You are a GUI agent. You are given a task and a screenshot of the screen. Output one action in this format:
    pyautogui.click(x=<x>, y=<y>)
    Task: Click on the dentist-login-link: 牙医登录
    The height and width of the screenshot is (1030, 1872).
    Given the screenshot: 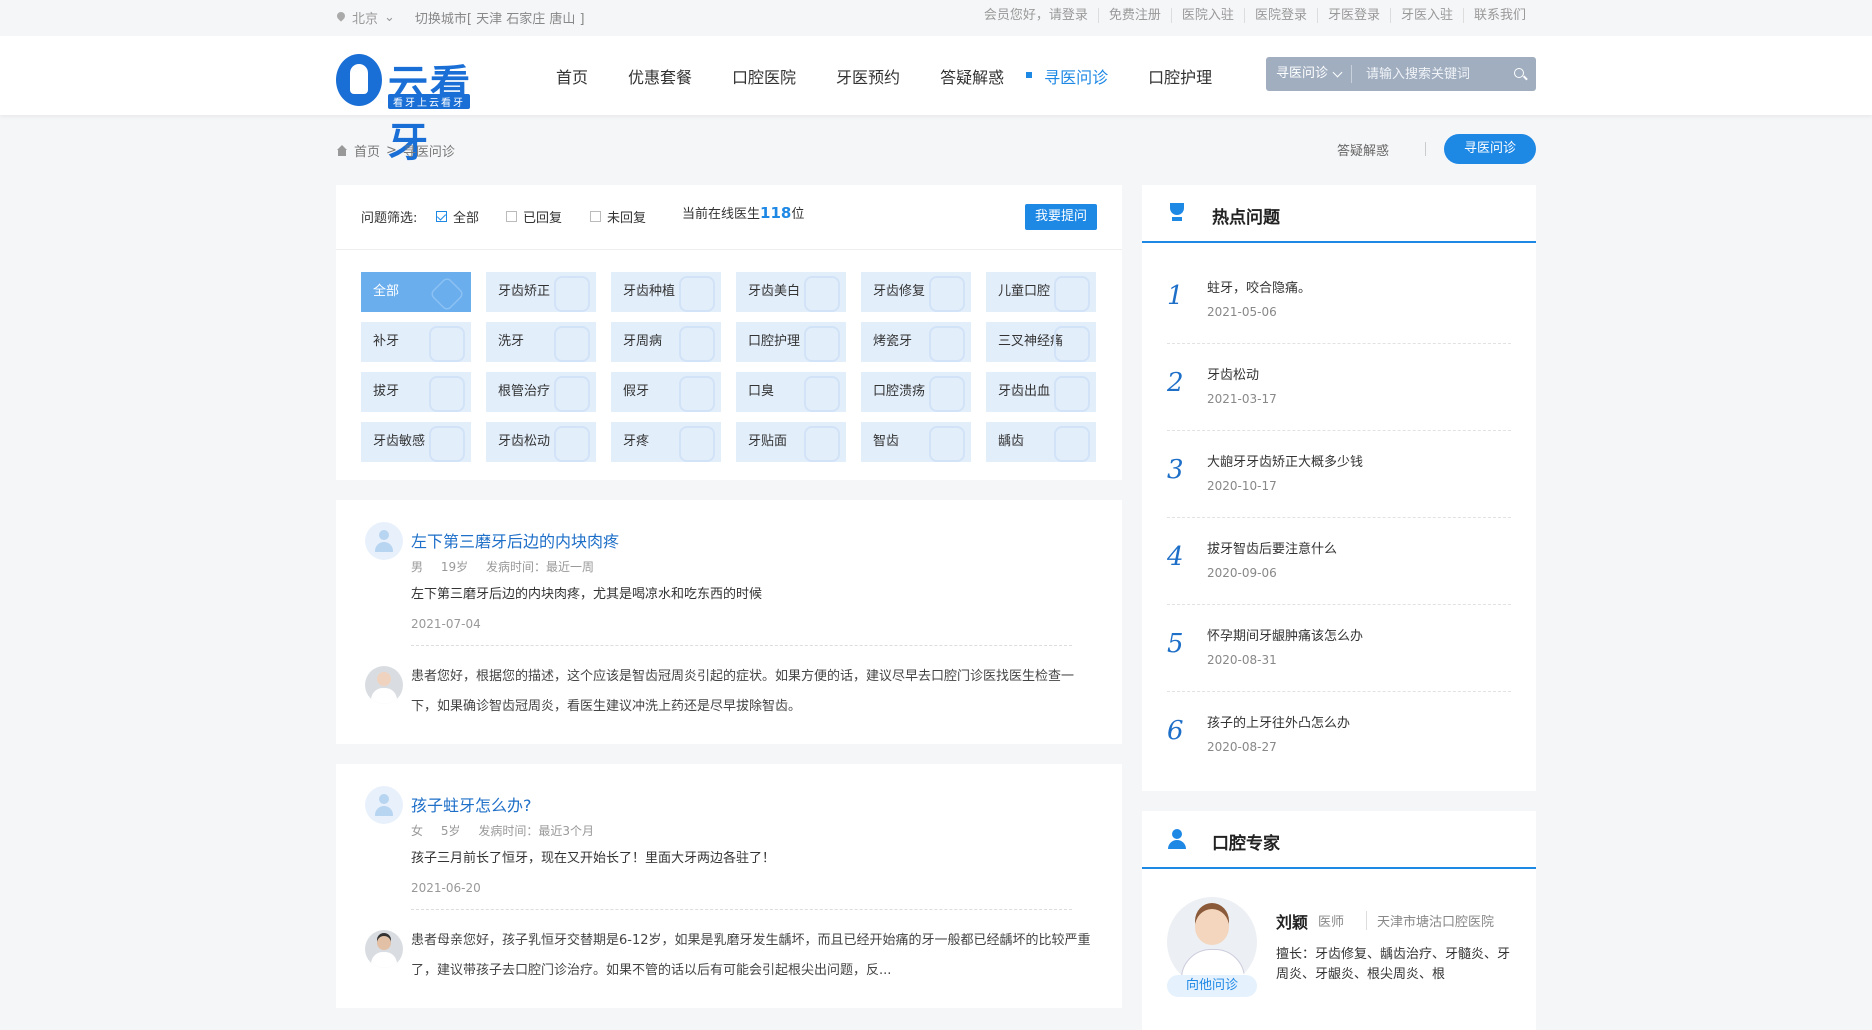 What is the action you would take?
    pyautogui.click(x=1353, y=15)
    